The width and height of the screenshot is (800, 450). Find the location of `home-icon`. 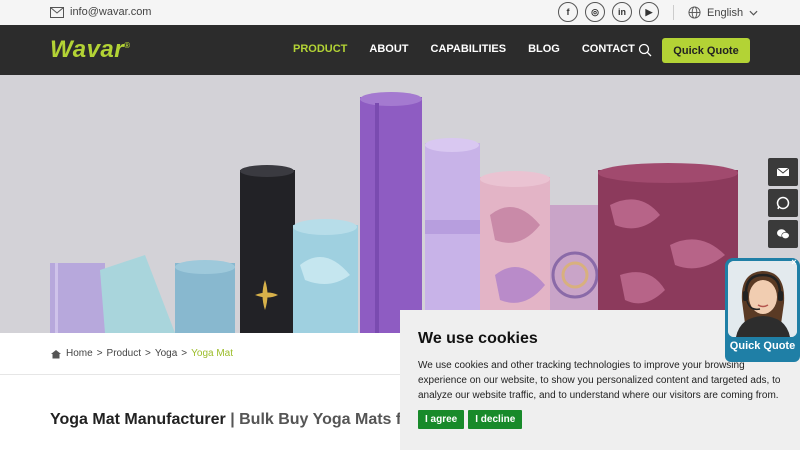

home-icon is located at coordinates (56, 353).